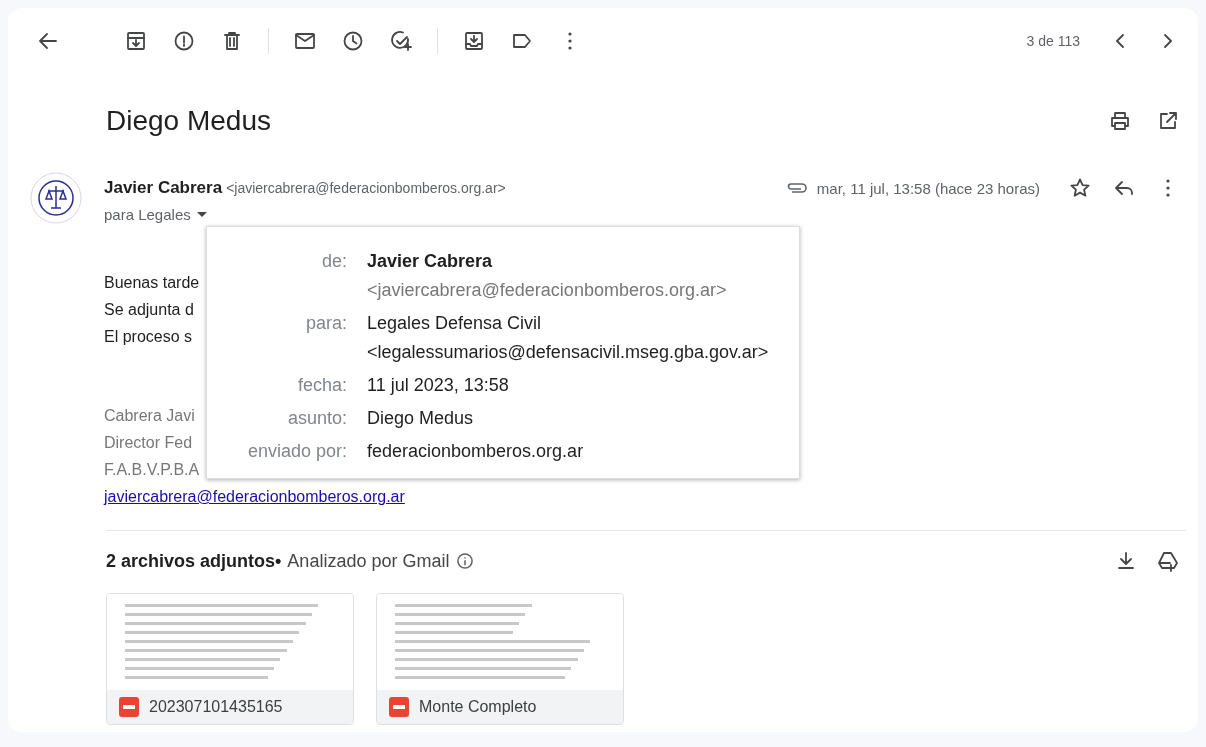  I want to click on sender-name: Javier Cabrera, so click(163, 187).